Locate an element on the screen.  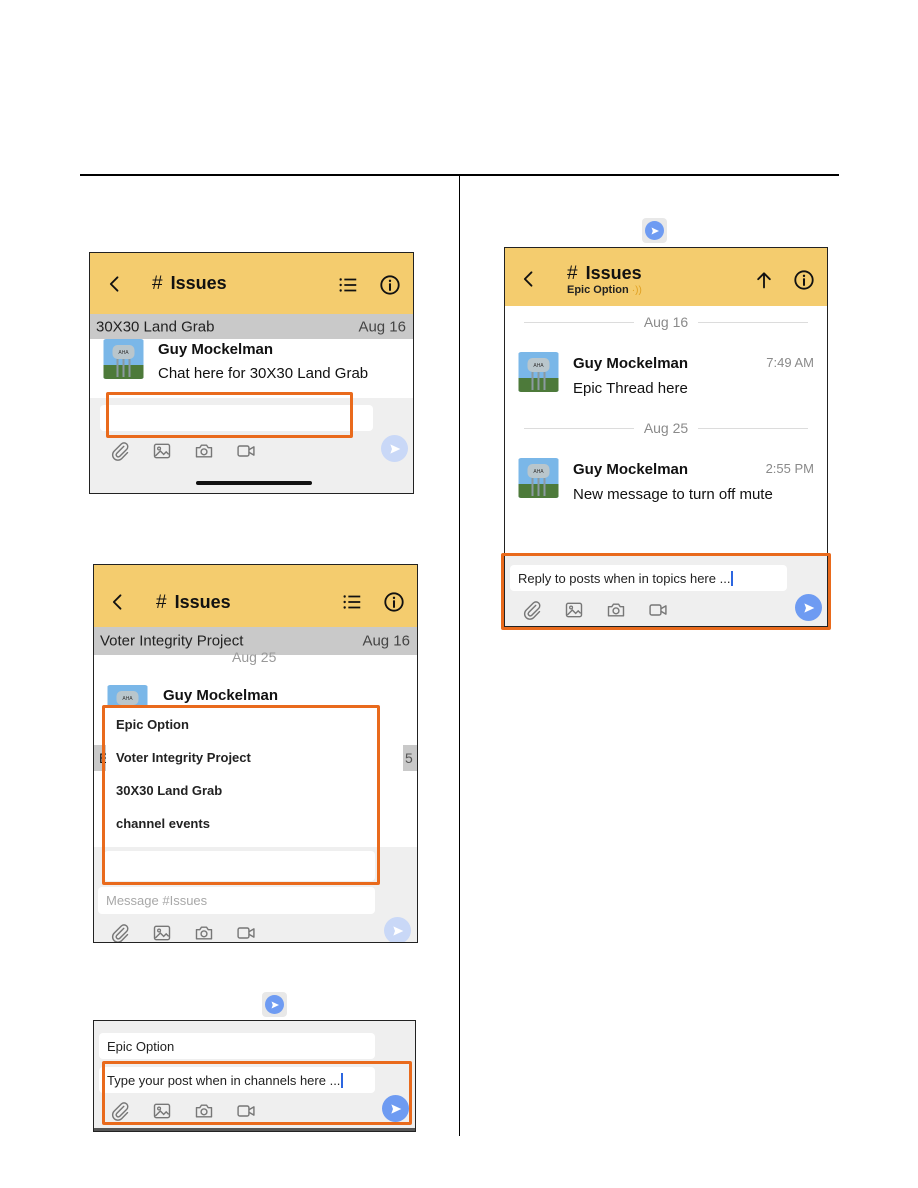
message-time: 7:49 AM is located at coordinates (790, 362).